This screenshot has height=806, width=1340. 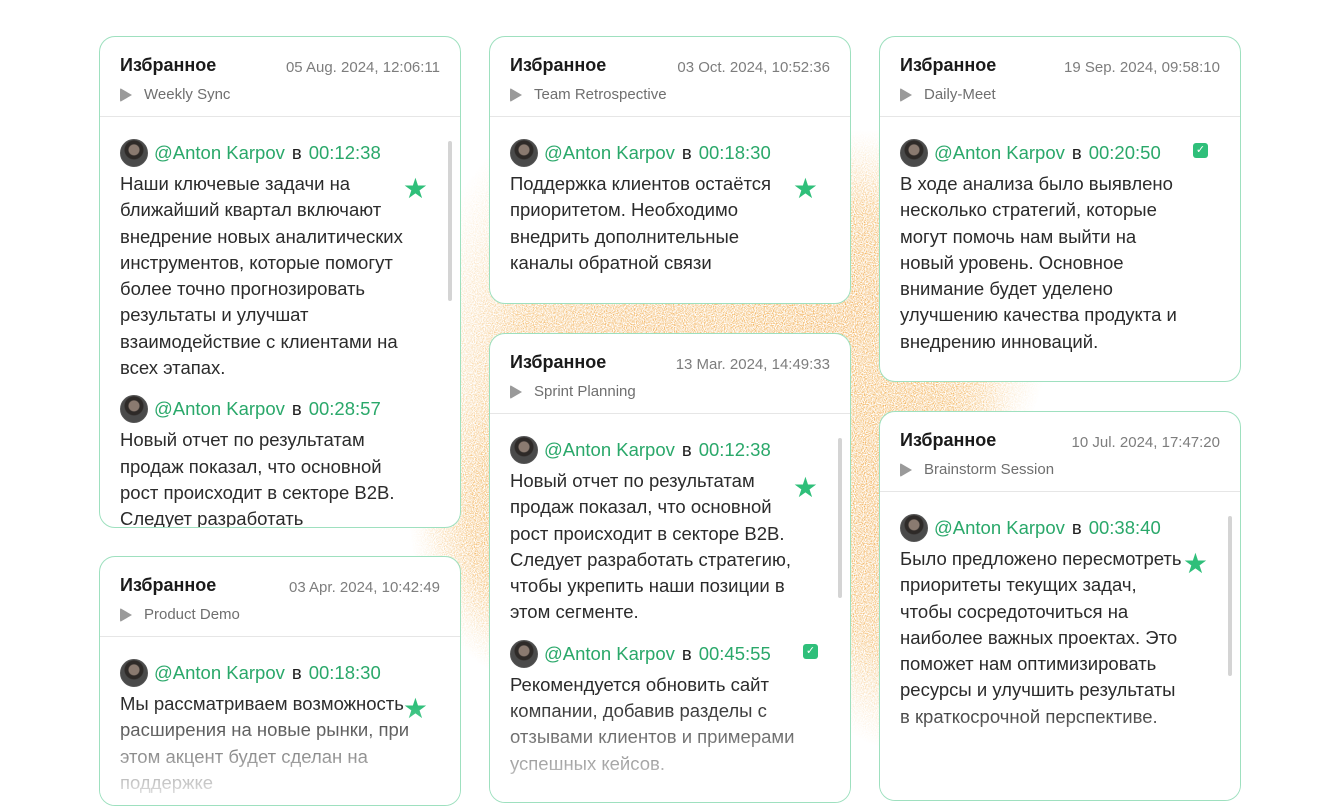 What do you see at coordinates (192, 614) in the screenshot?
I see `meeting-name: Product Demo` at bounding box center [192, 614].